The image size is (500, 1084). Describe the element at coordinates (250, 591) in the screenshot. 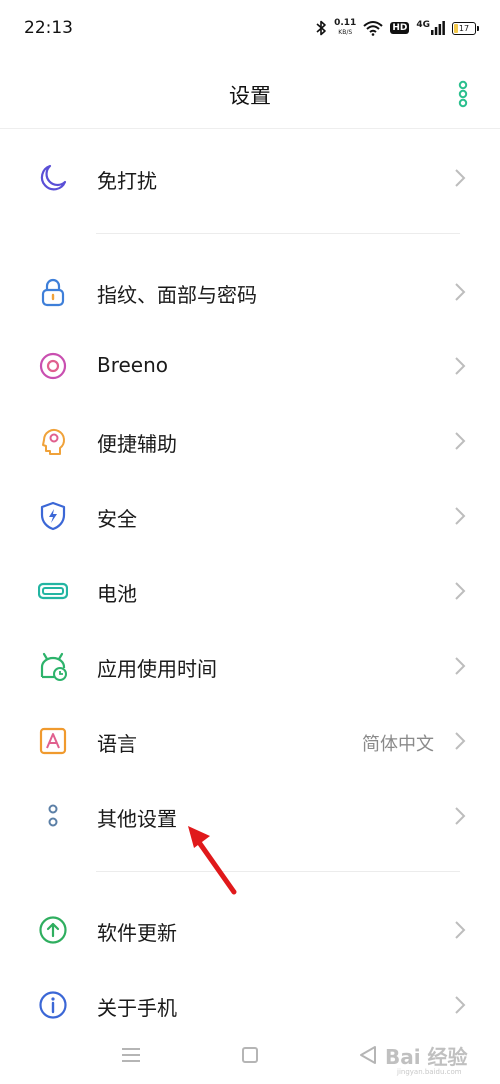

I see `settings-item-battery: 电池` at that location.